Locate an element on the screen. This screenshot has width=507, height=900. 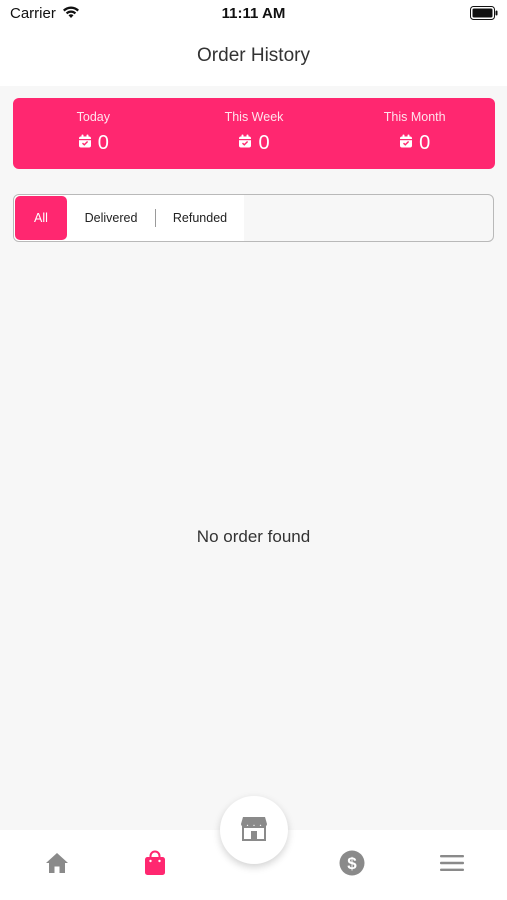
dollar-icon: $ is located at coordinates (352, 865).